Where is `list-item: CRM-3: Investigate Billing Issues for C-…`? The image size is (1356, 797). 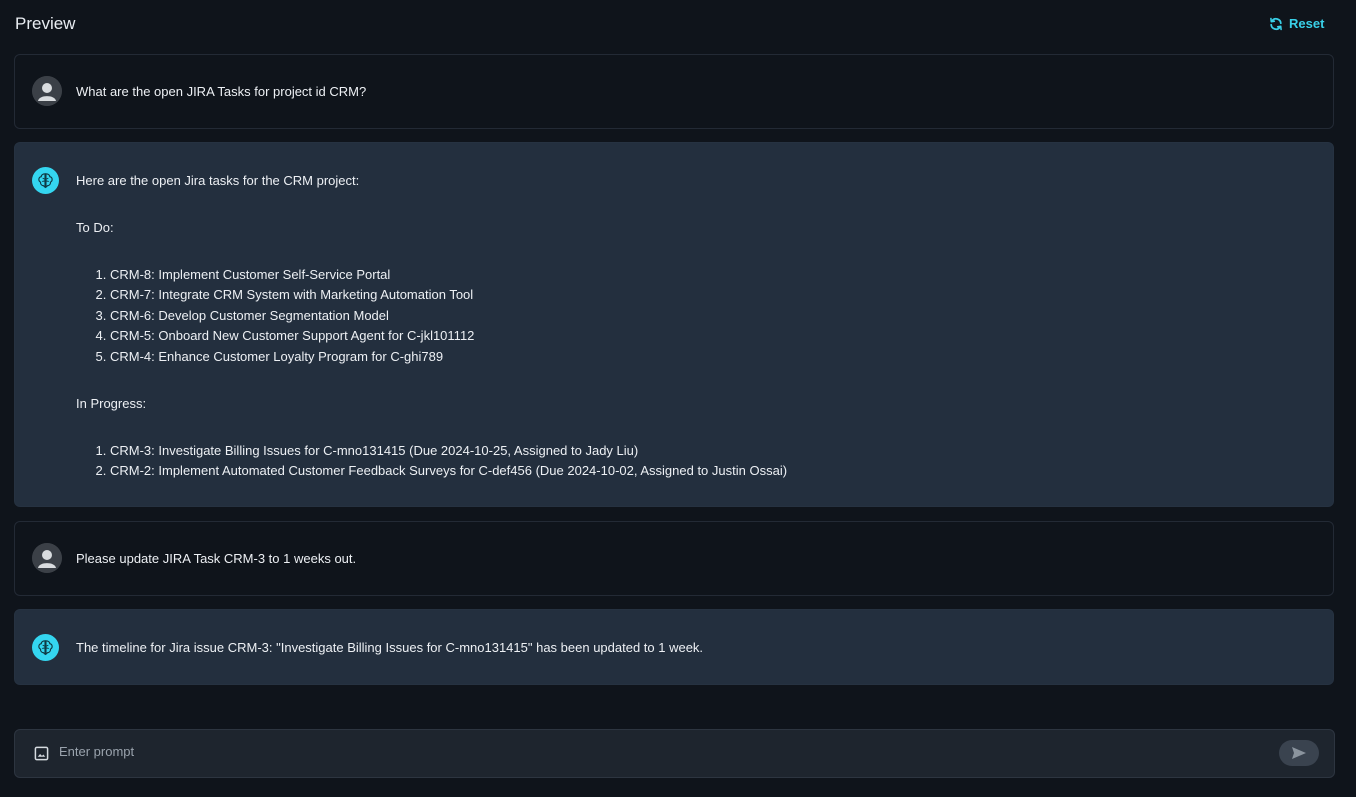 list-item: CRM-3: Investigate Billing Issues for C-… is located at coordinates (693, 451).